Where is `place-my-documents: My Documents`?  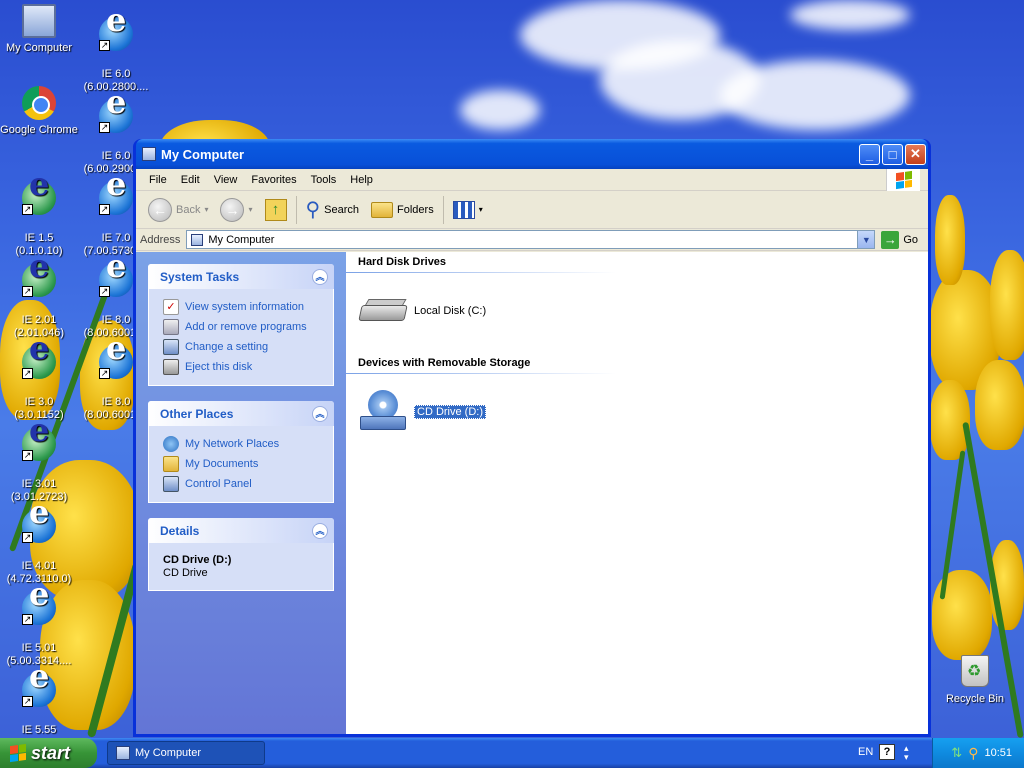
place-my-documents: My Documents is located at coordinates (243, 464).